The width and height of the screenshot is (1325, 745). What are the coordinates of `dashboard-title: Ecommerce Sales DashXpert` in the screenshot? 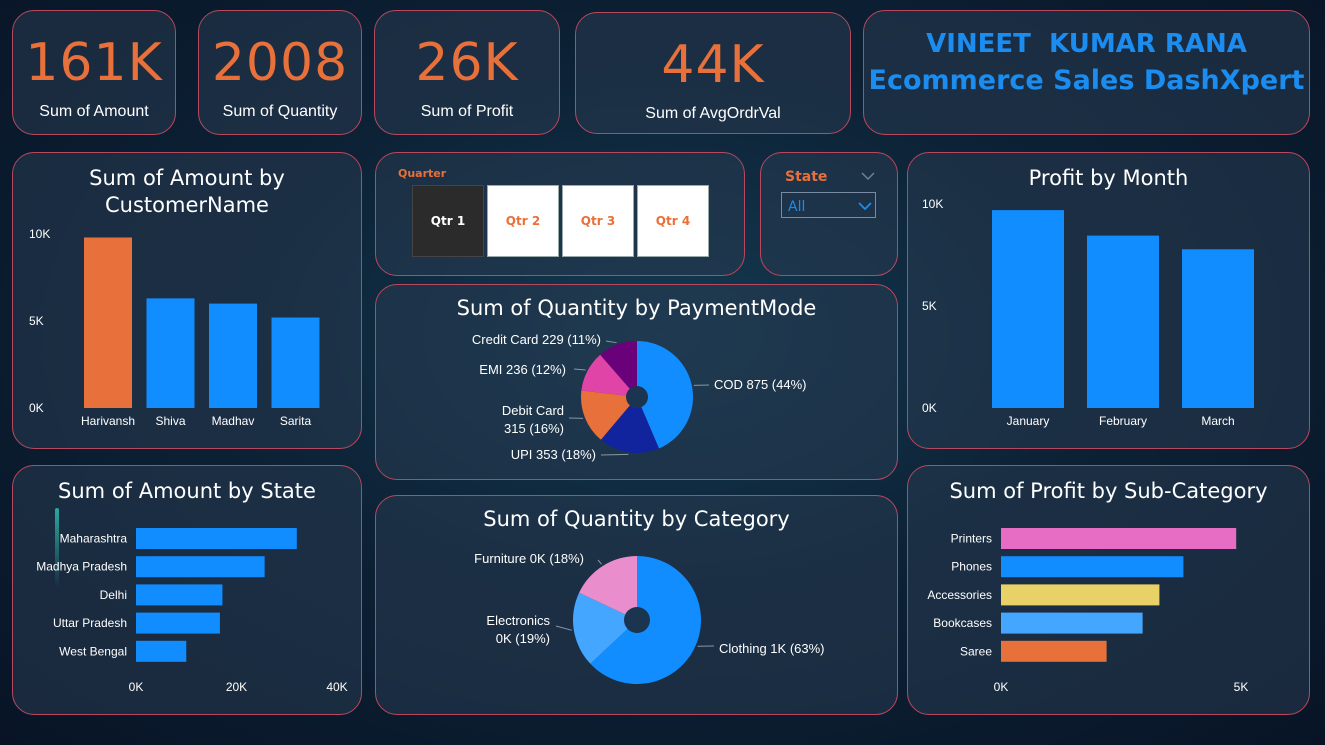 It's located at (1086, 80).